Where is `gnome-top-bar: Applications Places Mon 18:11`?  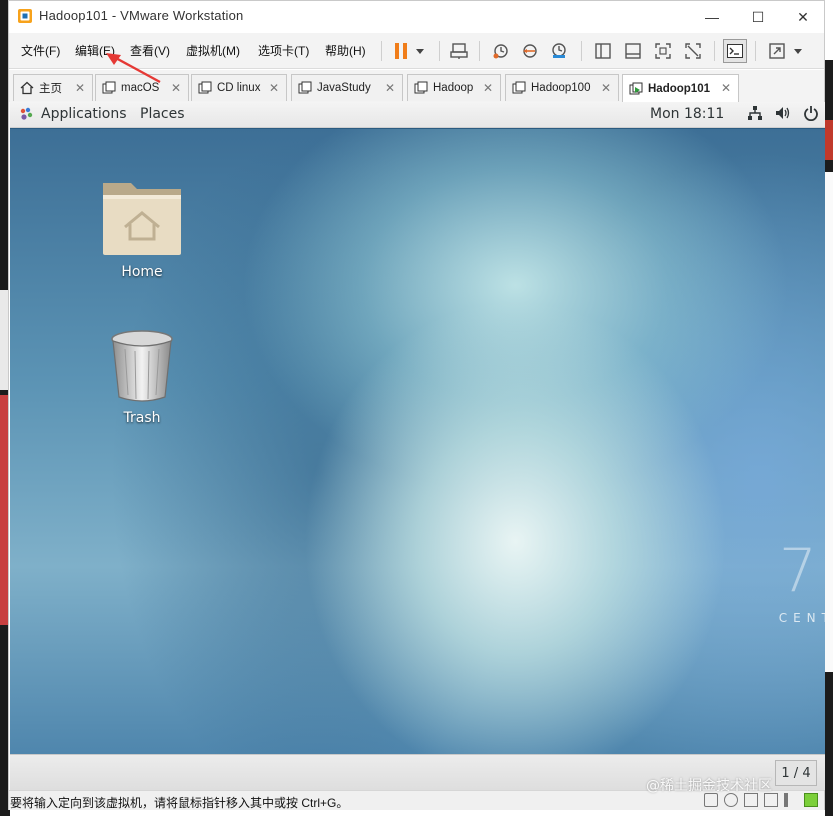
gnome-top-bar: Applications Places Mon 18:11 is located at coordinates (417, 115).